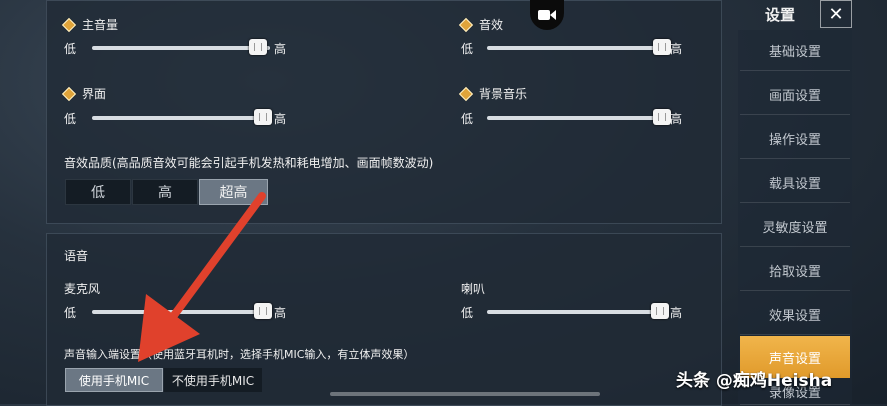 The height and width of the screenshot is (406, 887). Describe the element at coordinates (795, 138) in the screenshot. I see `sidebar-item-controls: 操作设置` at that location.